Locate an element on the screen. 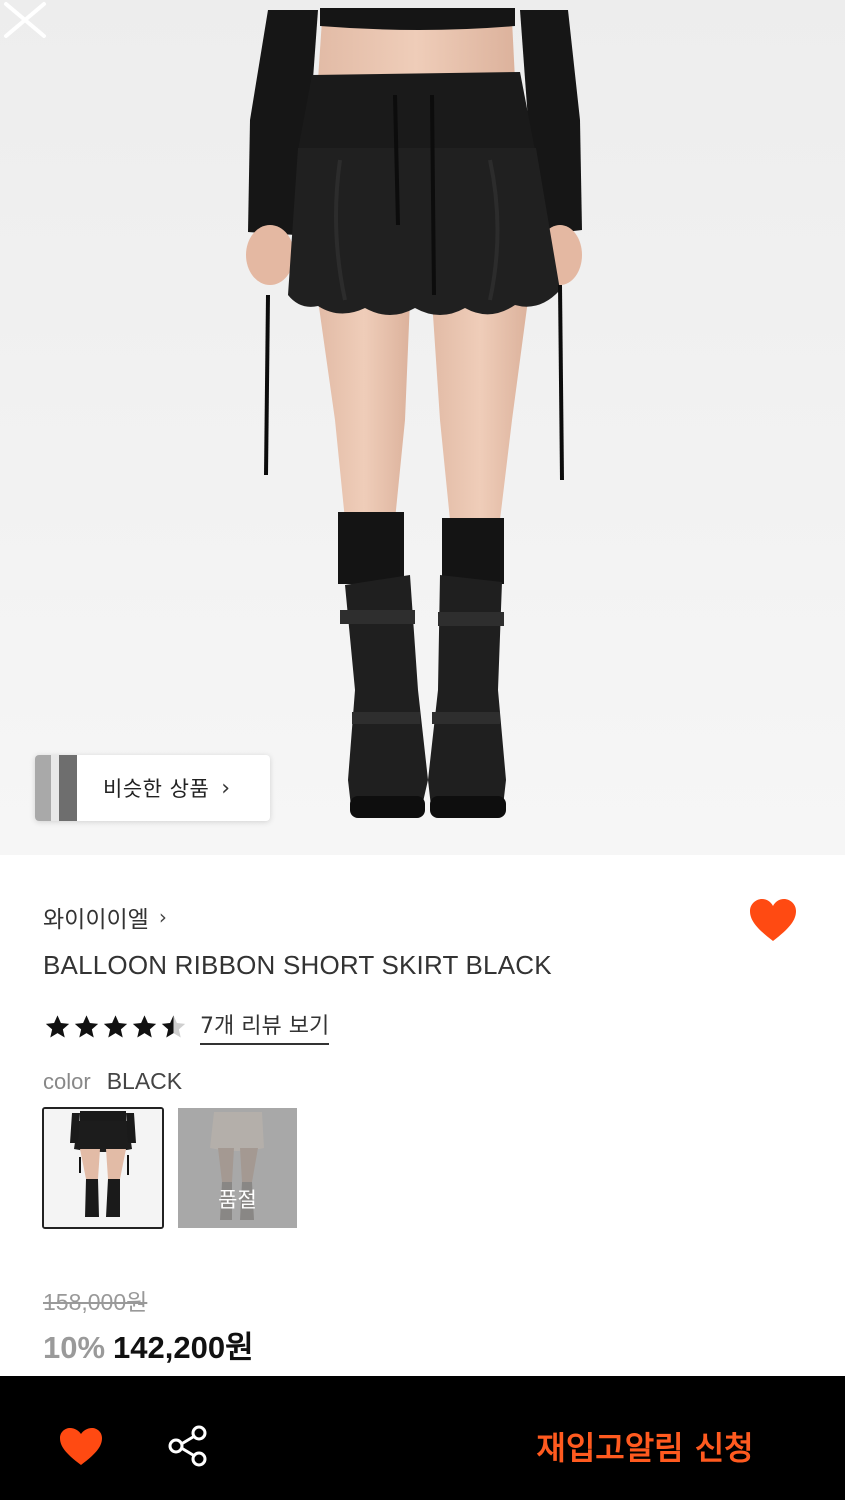 The height and width of the screenshot is (1500, 845). rating-row: 7개 리뷰 보기 is located at coordinates (186, 1026).